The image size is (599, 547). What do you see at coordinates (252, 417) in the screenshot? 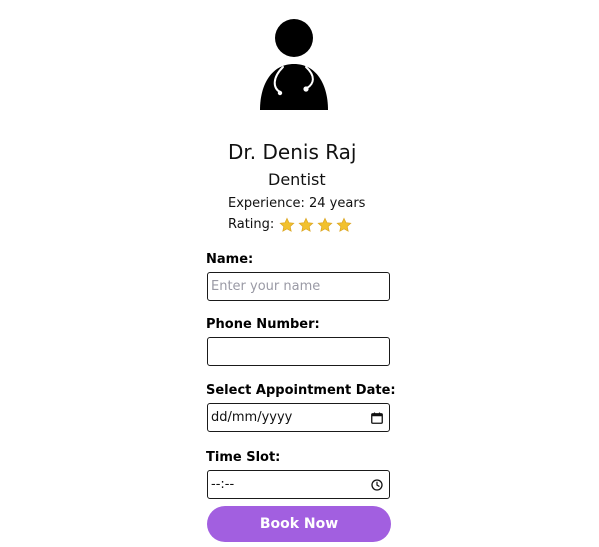
I see `date-value: dd/mm/yyyy` at bounding box center [252, 417].